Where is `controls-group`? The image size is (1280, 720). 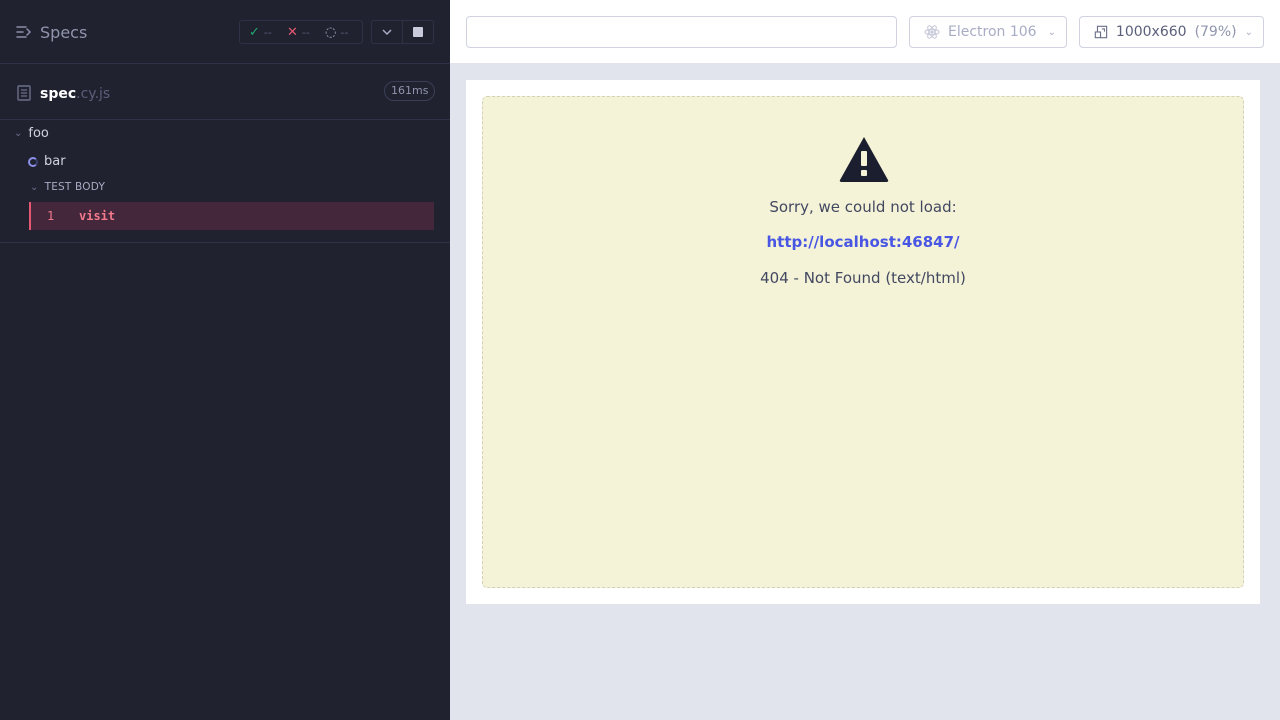
controls-group is located at coordinates (402, 32).